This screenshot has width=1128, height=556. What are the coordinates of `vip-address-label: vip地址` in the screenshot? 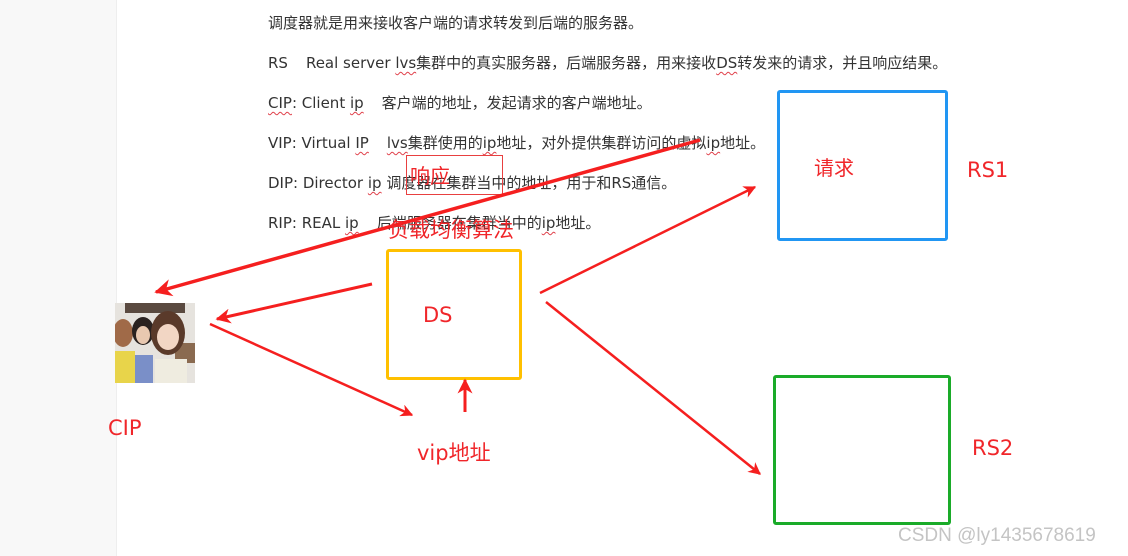 It's located at (454, 453).